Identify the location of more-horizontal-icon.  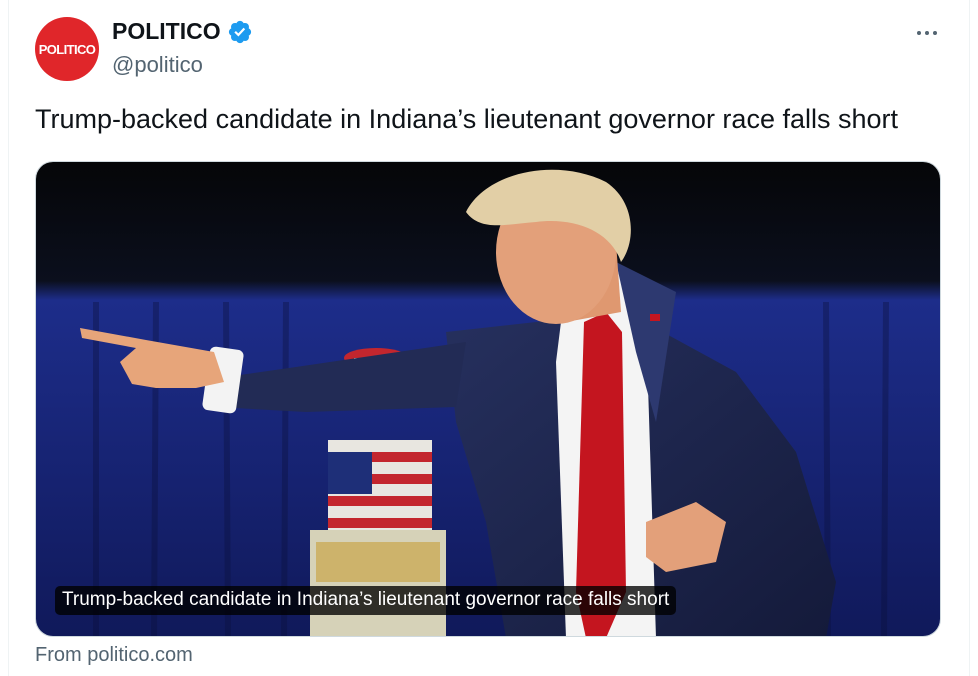
(927, 33).